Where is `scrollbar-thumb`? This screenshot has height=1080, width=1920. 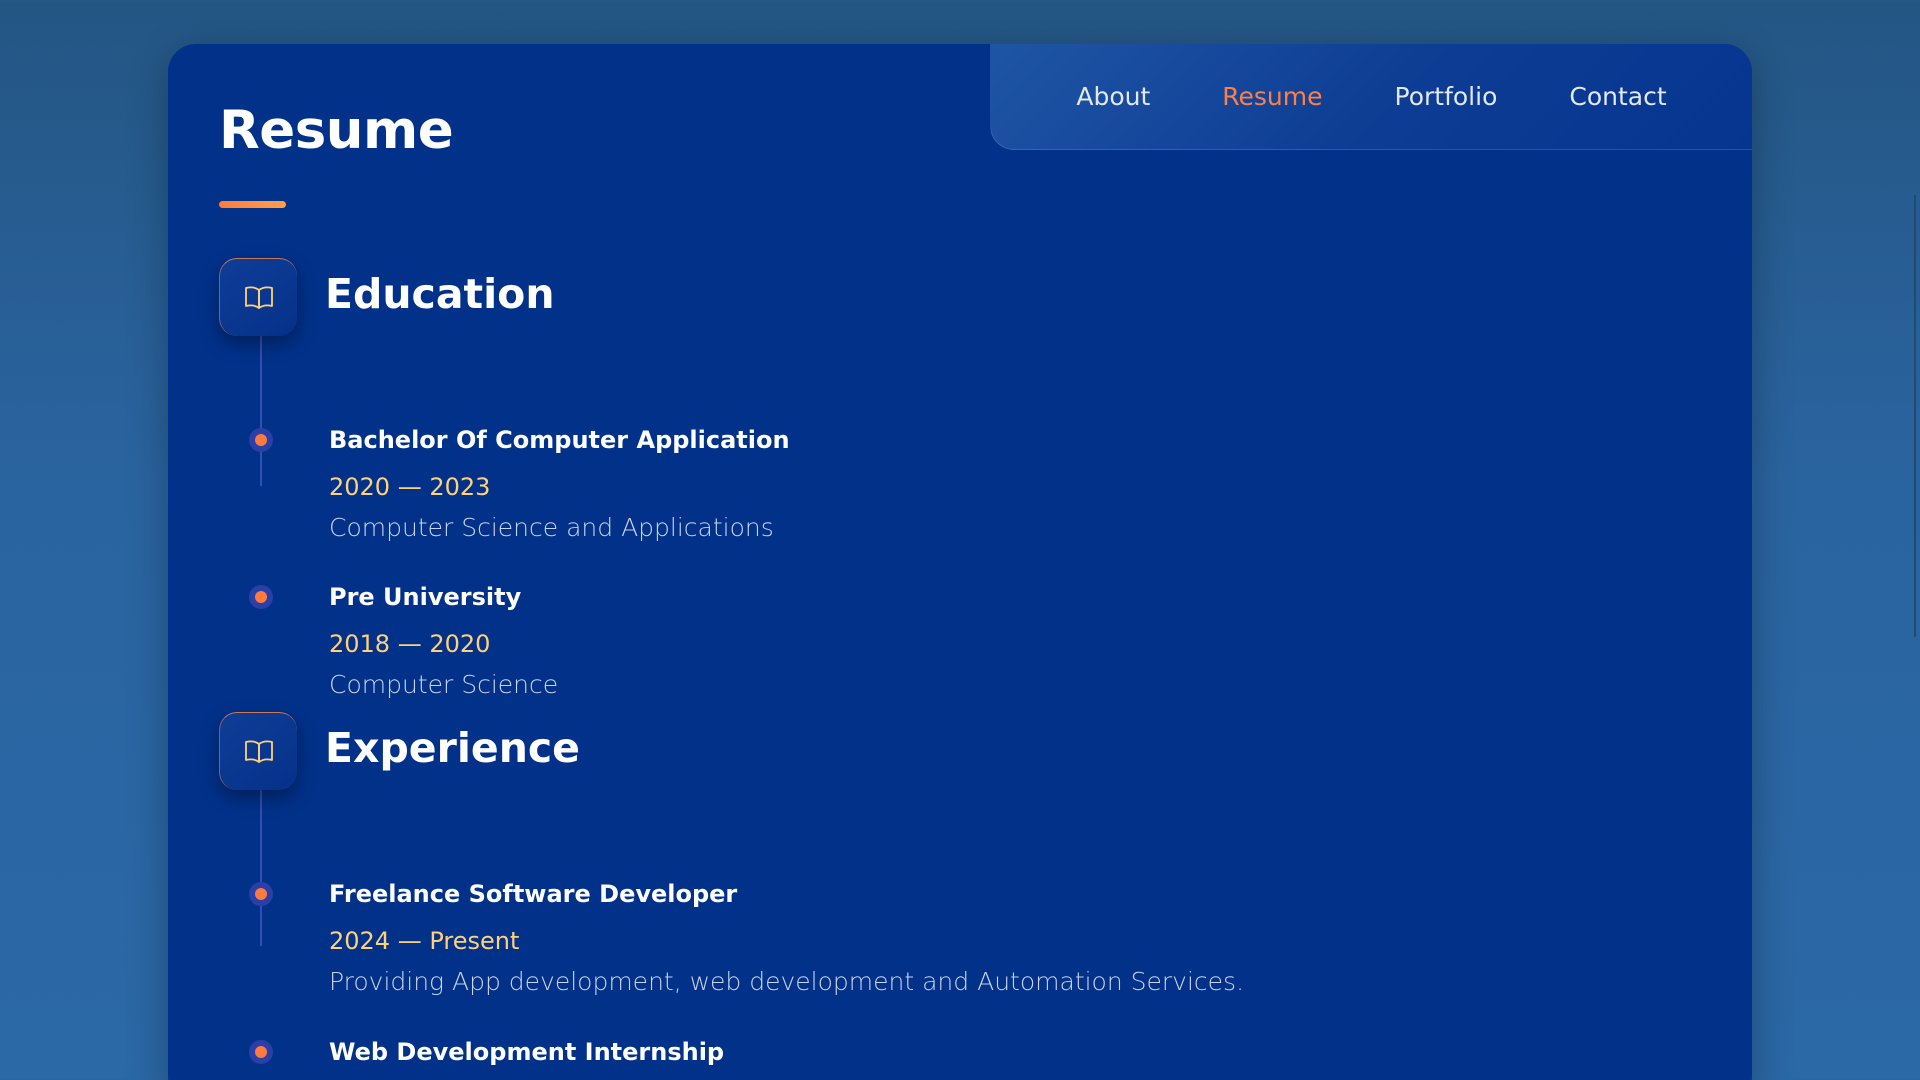 scrollbar-thumb is located at coordinates (1915, 416).